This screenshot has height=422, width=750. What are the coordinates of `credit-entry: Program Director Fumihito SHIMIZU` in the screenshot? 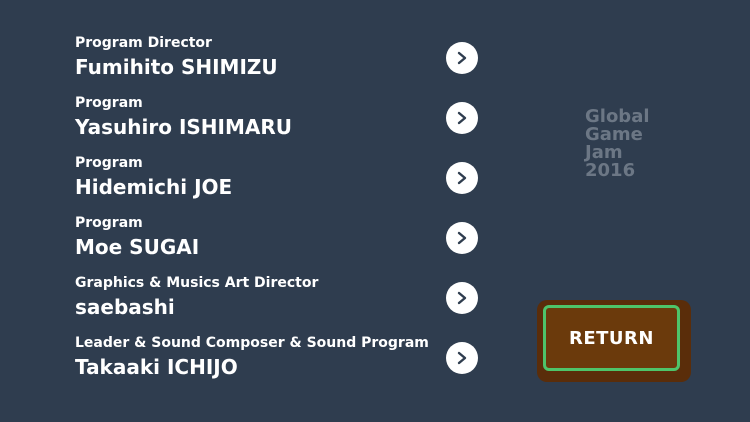 It's located at (285, 64).